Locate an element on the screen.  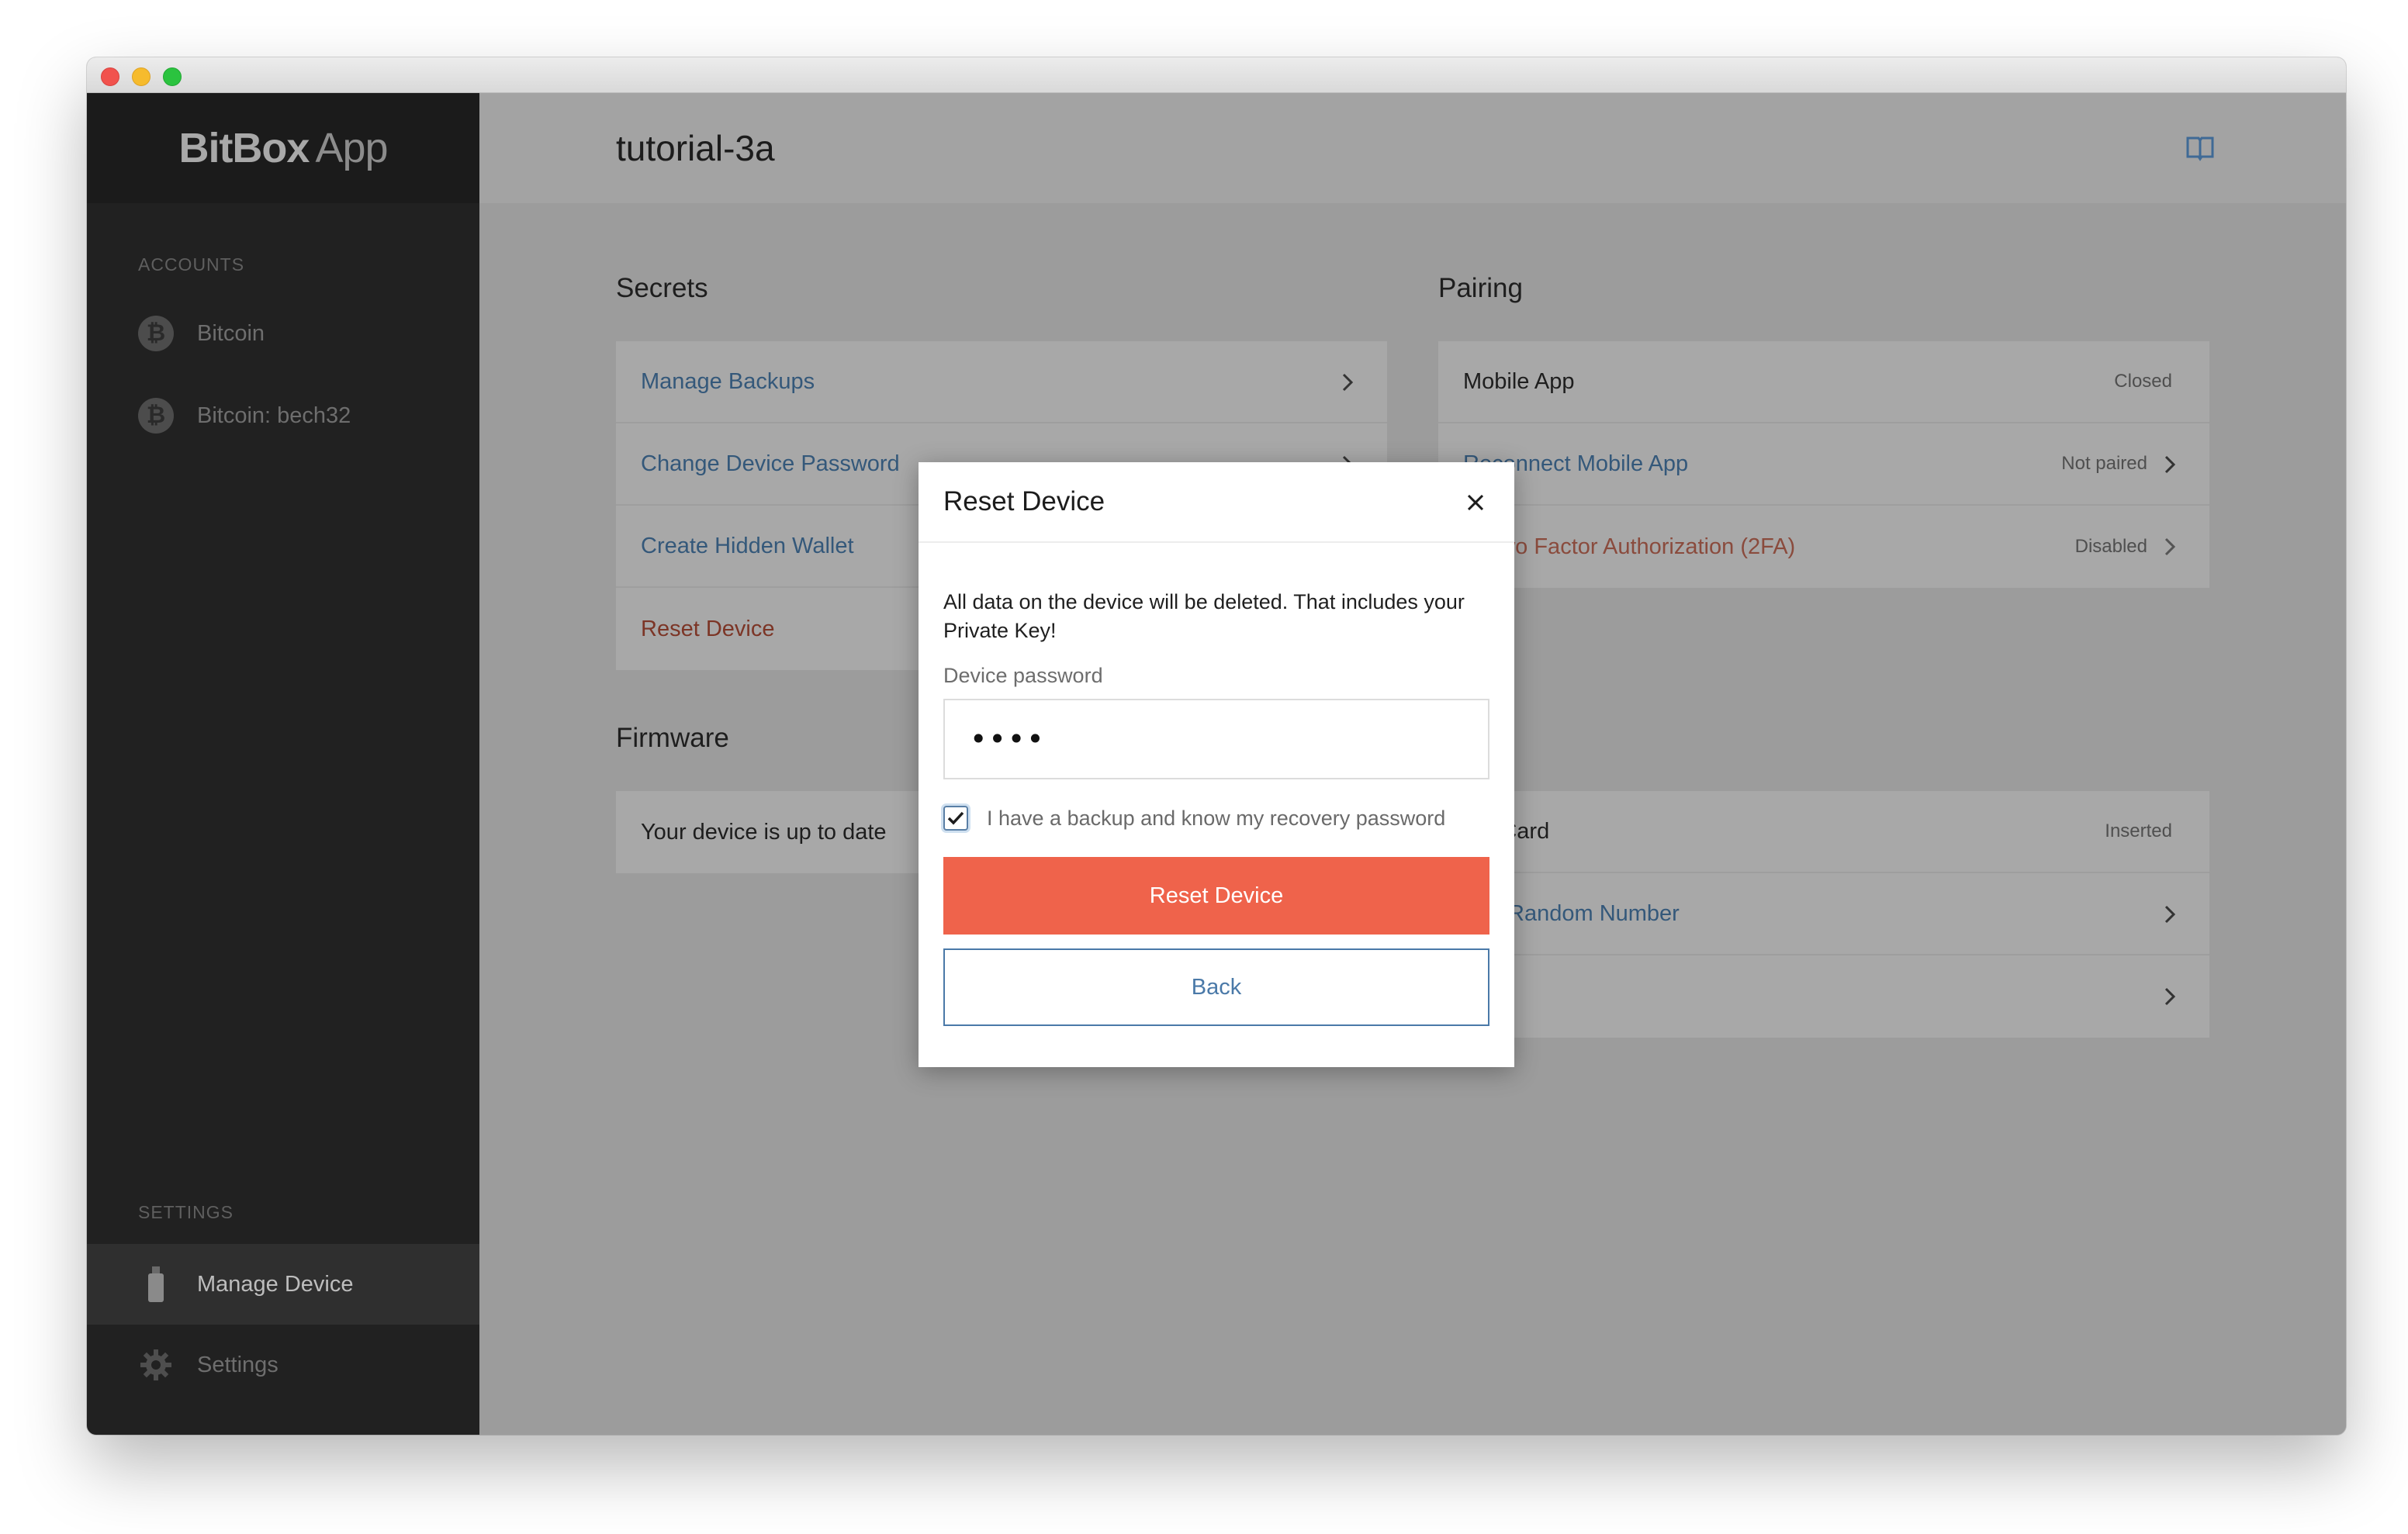
row-label: SD Card is located at coordinates (1506, 831).